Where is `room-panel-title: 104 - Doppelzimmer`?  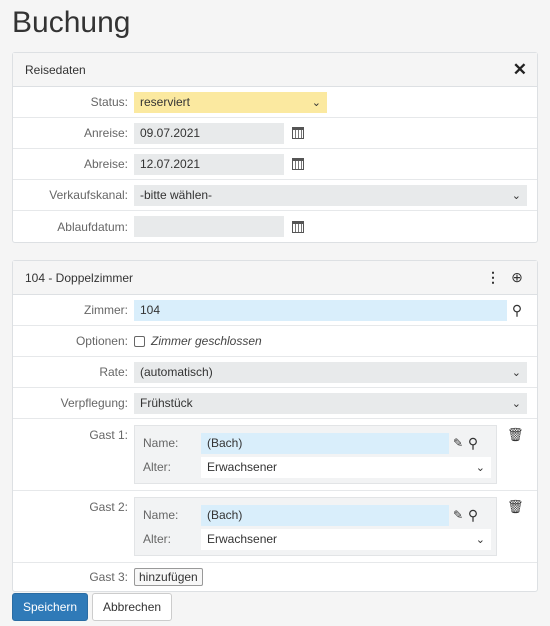 room-panel-title: 104 - Doppelzimmer is located at coordinates (79, 277).